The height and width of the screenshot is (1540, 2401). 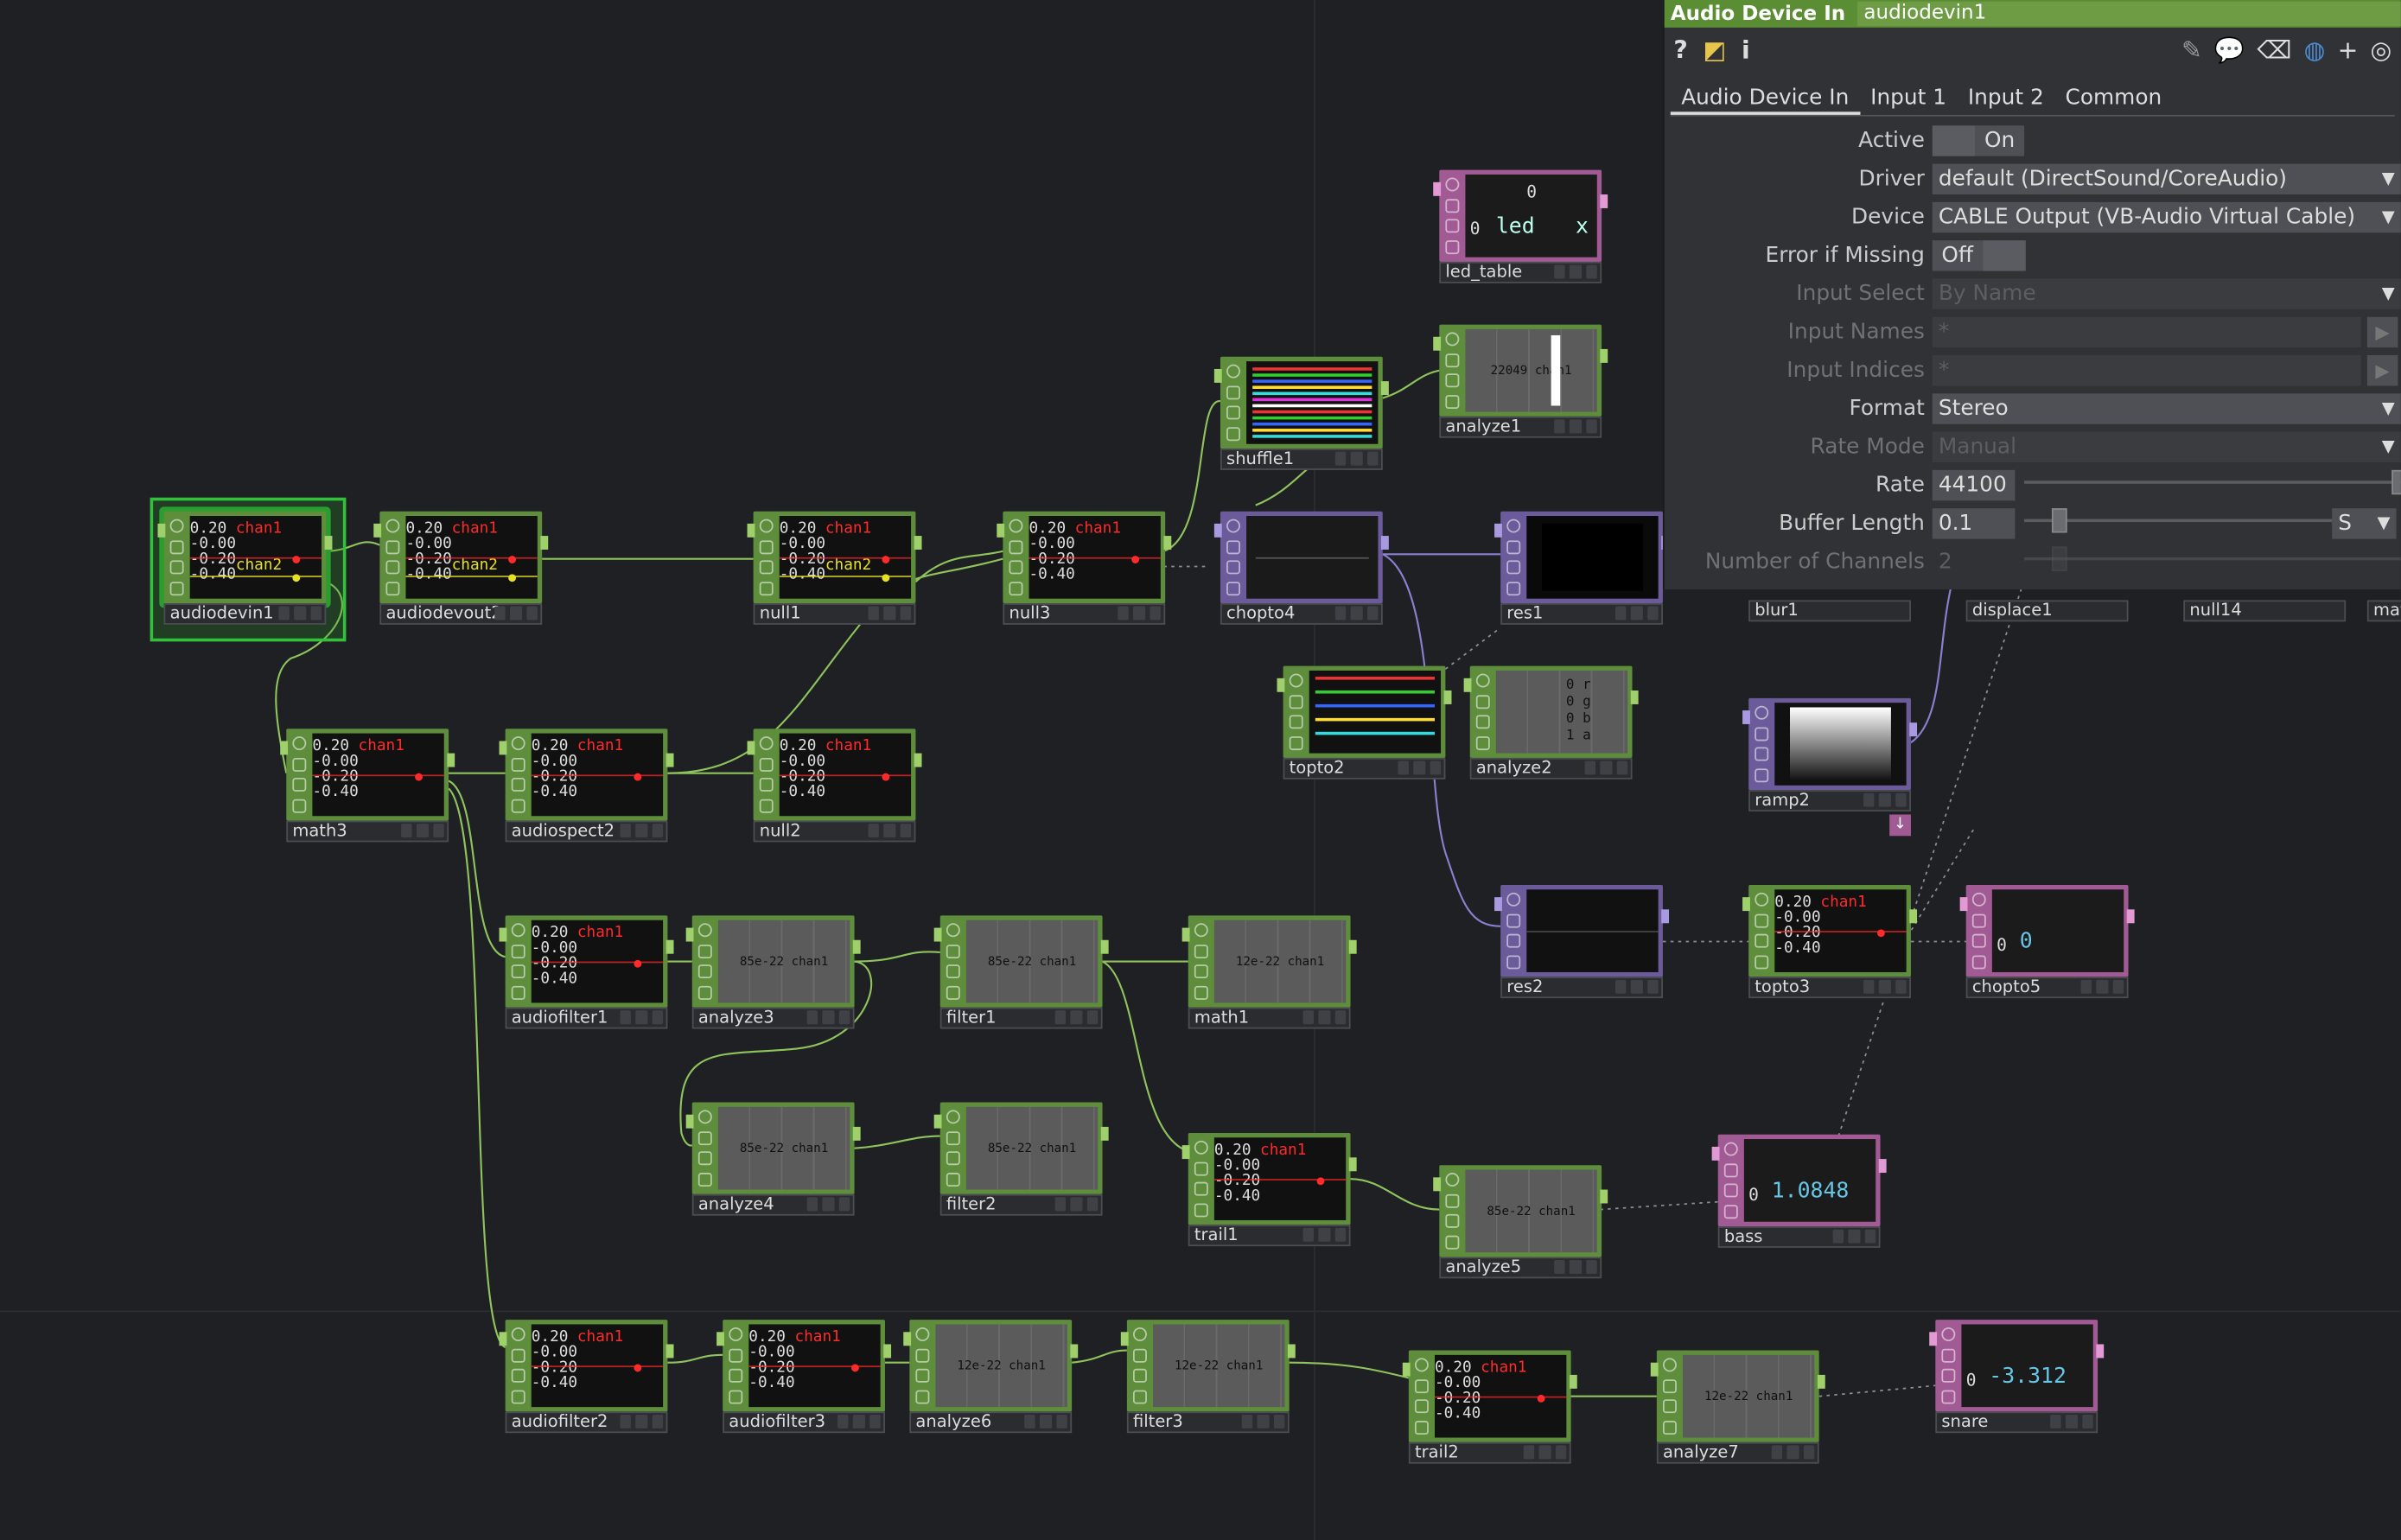 I want to click on viewer-toggle-icon: ↓, so click(x=1900, y=825).